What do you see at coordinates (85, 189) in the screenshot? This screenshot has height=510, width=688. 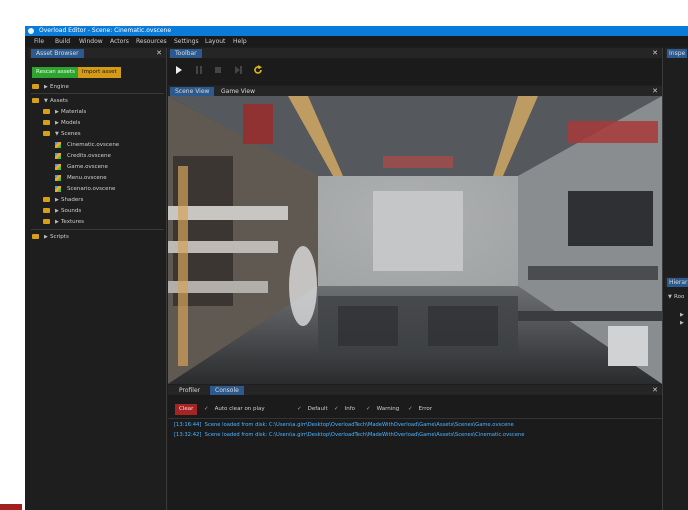 I see `scene-file-item: Scenario.ovscene` at bounding box center [85, 189].